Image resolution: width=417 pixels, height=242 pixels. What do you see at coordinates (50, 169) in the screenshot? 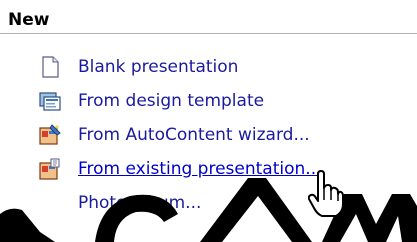
I see `existing-presentation-icon` at bounding box center [50, 169].